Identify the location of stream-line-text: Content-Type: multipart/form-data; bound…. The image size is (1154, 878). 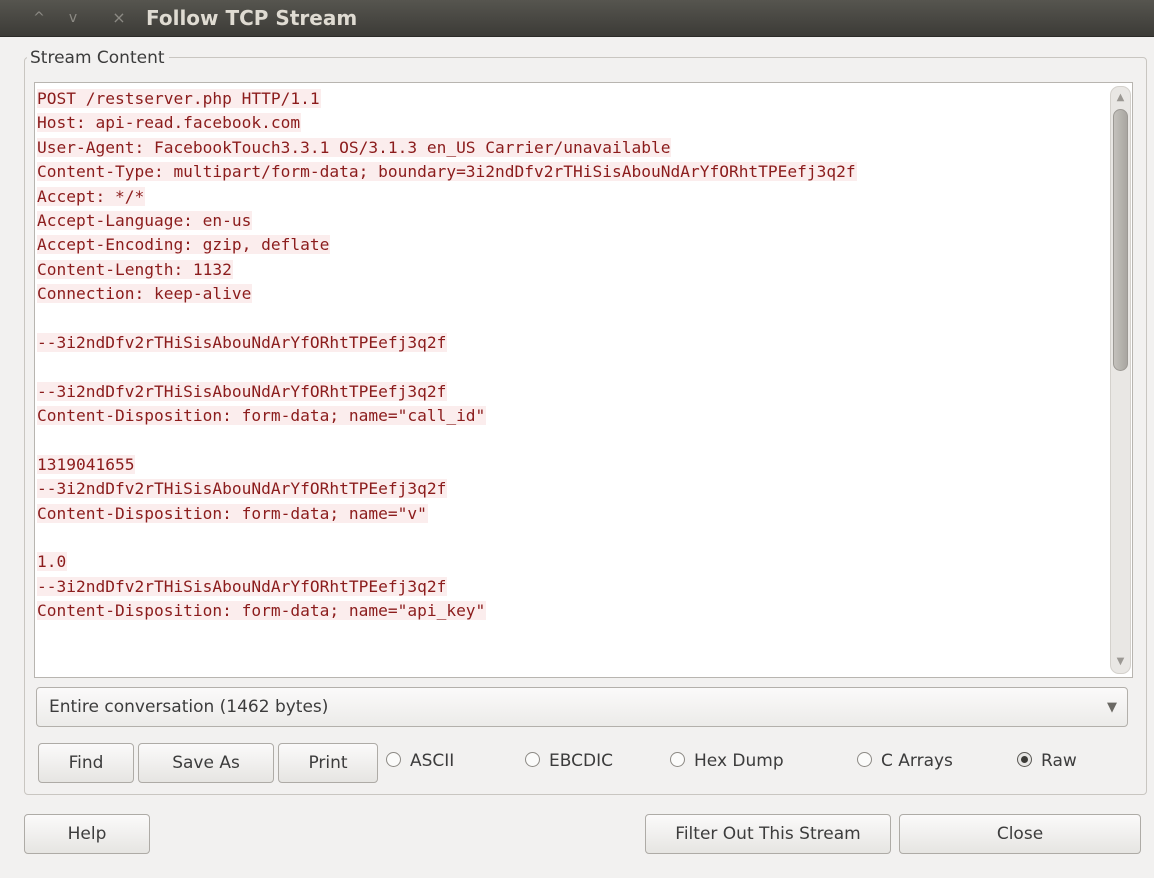
(447, 172).